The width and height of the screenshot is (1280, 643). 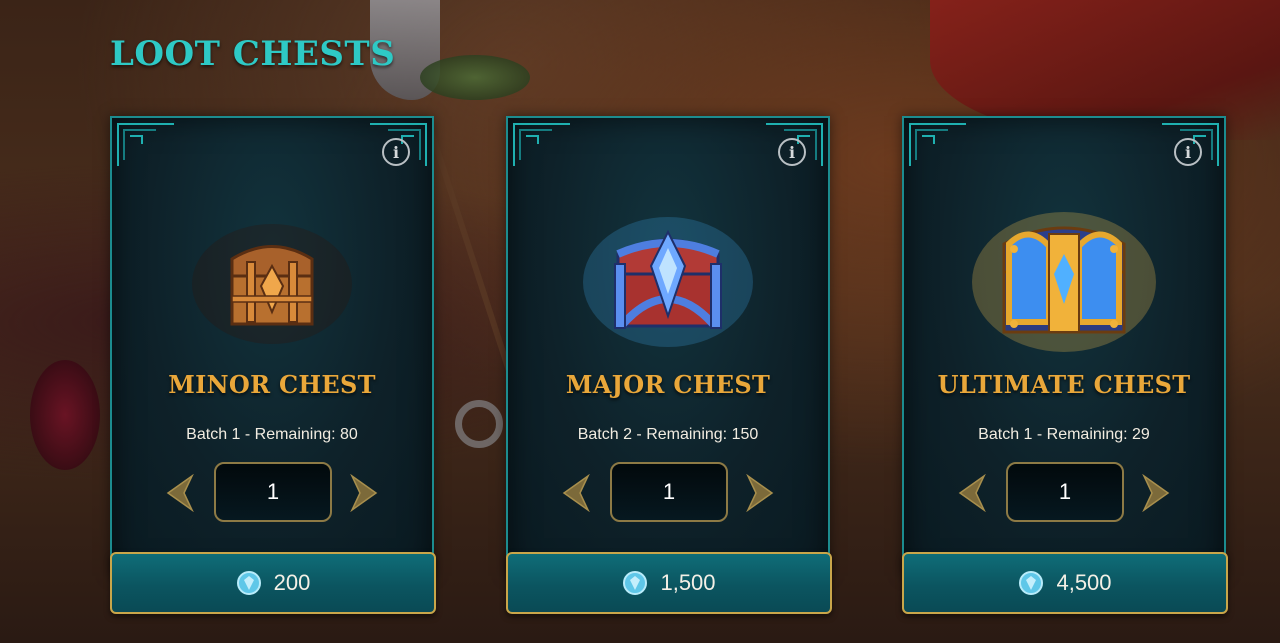 I want to click on background-ring, so click(x=479, y=424).